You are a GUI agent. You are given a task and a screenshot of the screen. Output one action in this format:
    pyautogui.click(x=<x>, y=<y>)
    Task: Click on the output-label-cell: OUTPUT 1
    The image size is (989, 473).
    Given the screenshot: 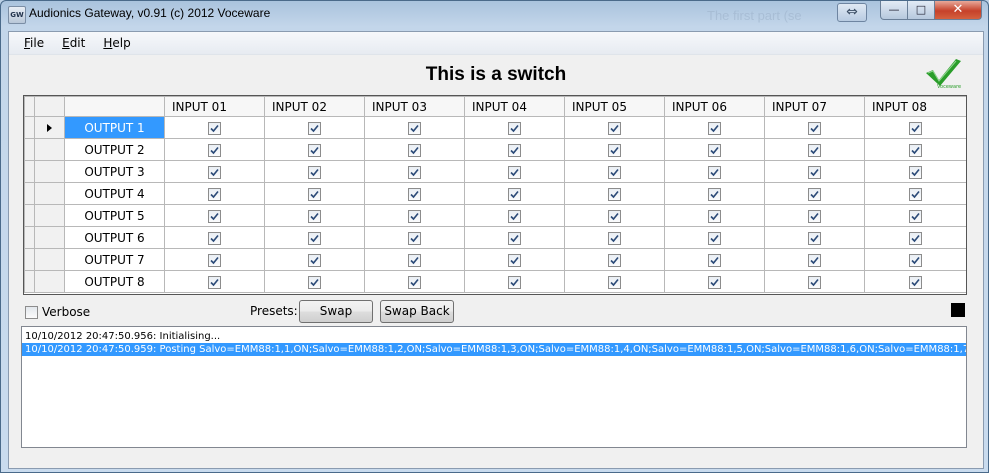 What is the action you would take?
    pyautogui.click(x=114, y=127)
    